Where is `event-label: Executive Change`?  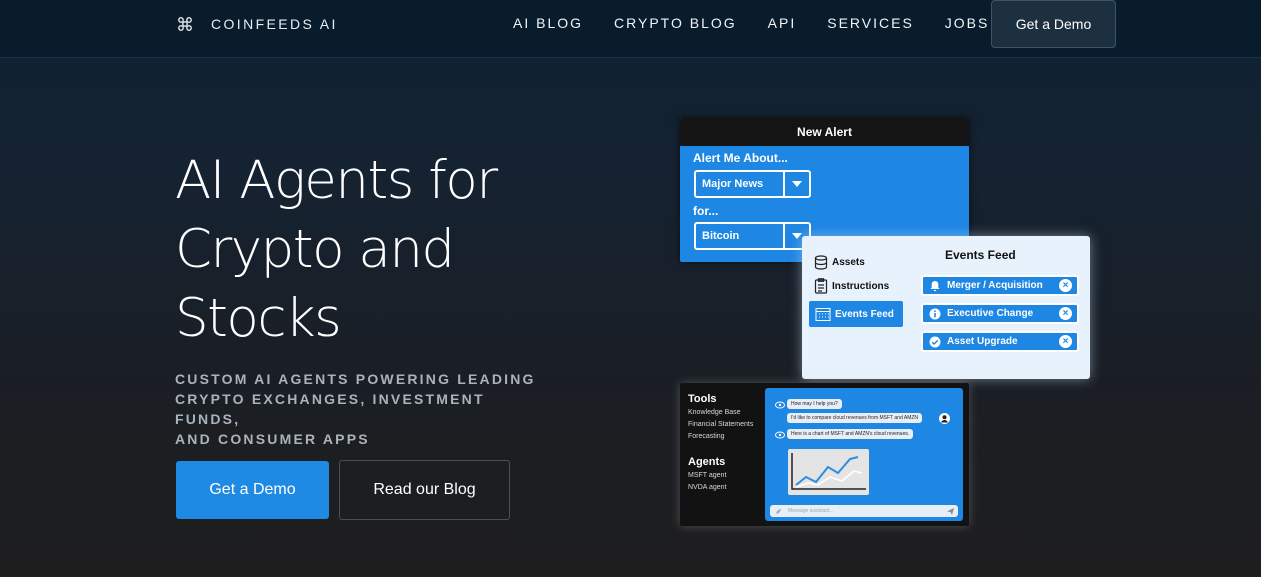
event-label: Executive Change is located at coordinates (990, 313).